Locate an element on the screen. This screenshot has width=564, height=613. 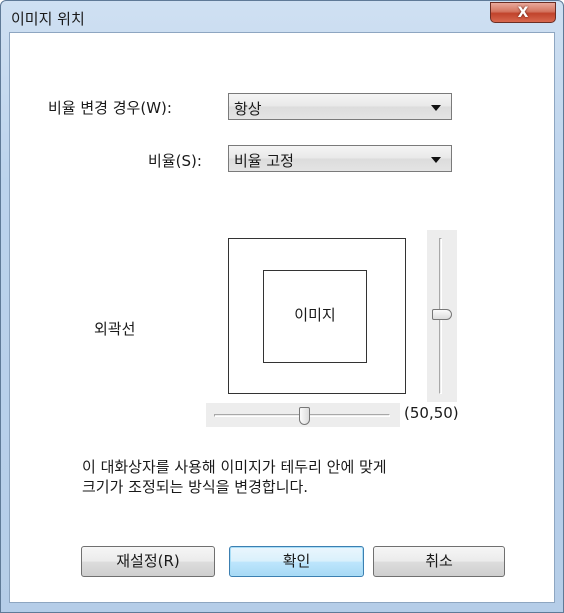
close-icon: X is located at coordinates (523, 12).